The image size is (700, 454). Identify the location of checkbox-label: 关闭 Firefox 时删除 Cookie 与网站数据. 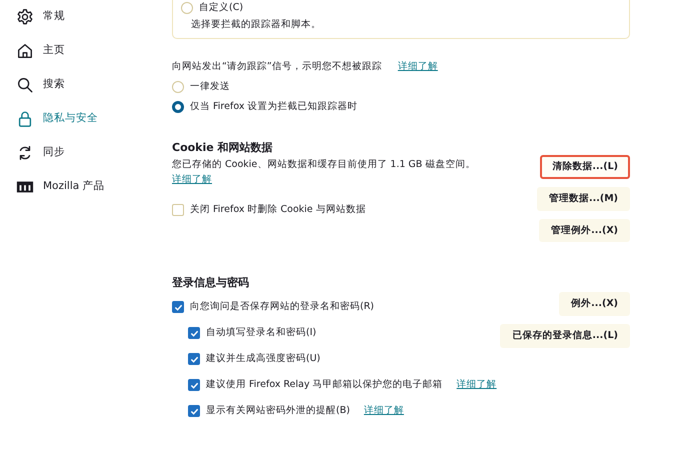
(278, 210).